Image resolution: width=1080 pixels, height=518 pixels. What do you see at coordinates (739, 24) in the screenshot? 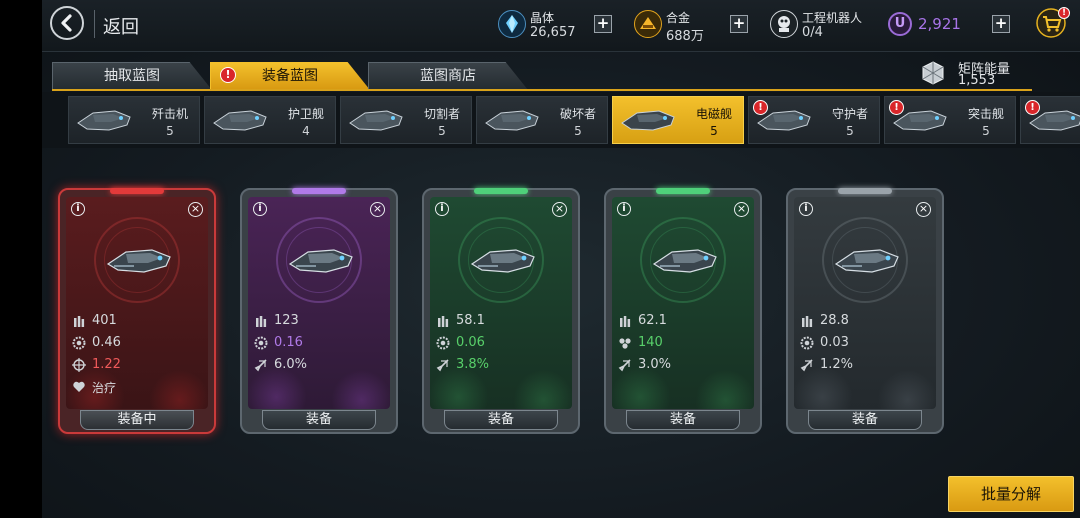
I see `add-alloy-button: +` at bounding box center [739, 24].